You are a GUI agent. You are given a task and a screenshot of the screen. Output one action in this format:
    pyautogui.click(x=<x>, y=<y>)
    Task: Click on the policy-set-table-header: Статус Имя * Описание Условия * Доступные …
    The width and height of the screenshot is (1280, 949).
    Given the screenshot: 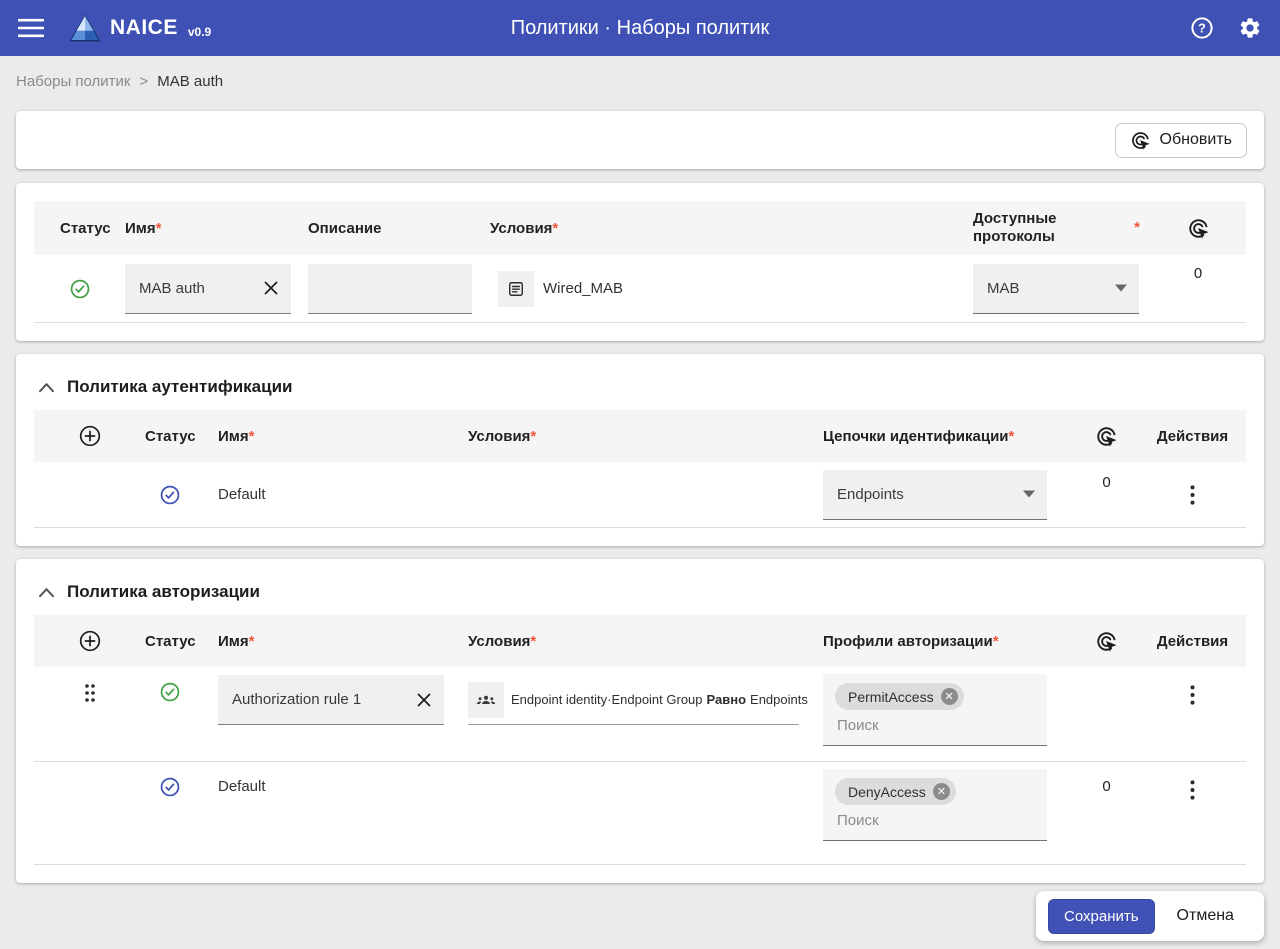 What is the action you would take?
    pyautogui.click(x=640, y=228)
    